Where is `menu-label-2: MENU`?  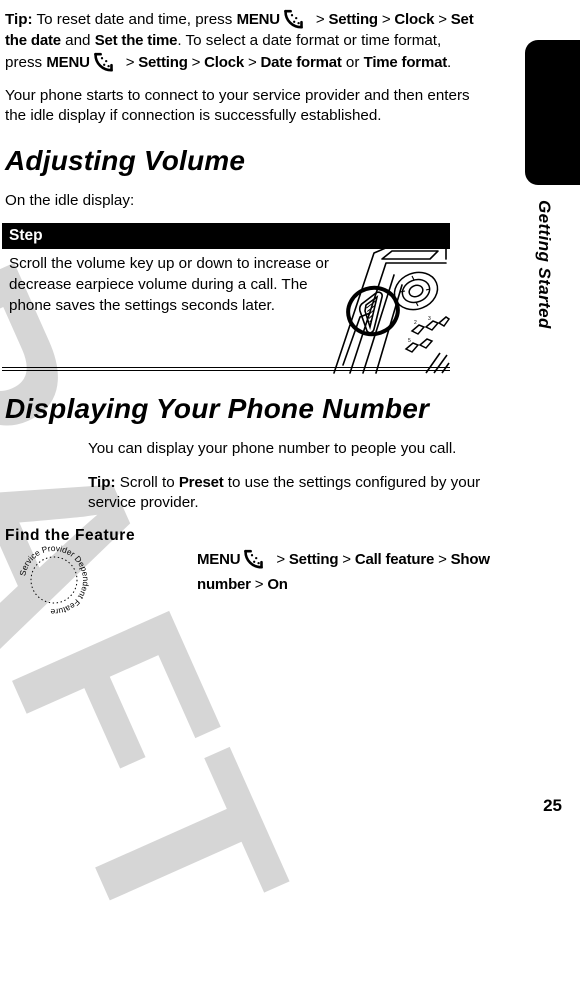 menu-label-2: MENU is located at coordinates (68, 62).